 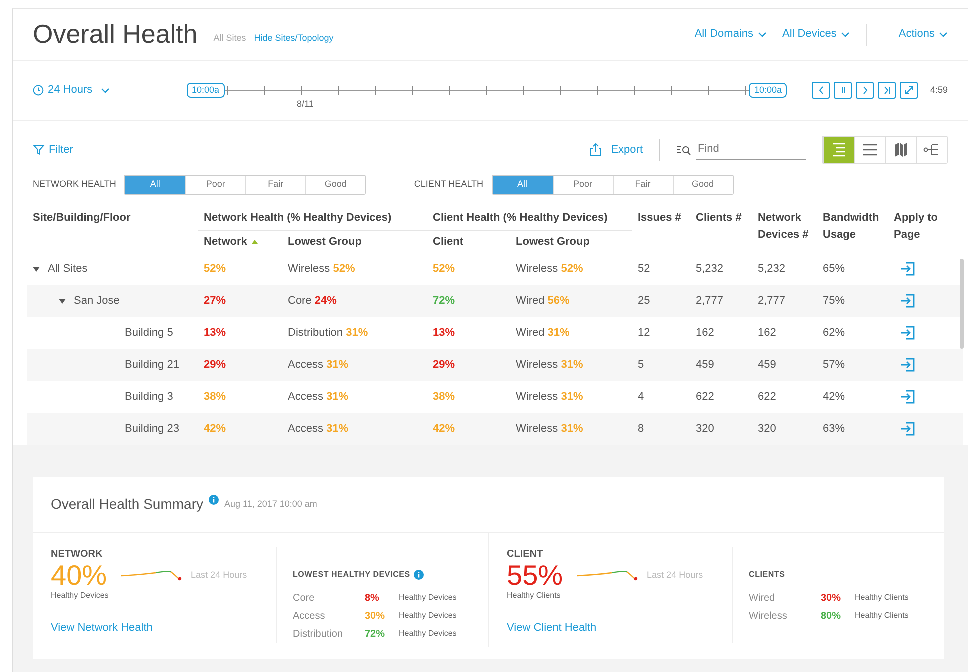 I want to click on expand-button, so click(x=909, y=90).